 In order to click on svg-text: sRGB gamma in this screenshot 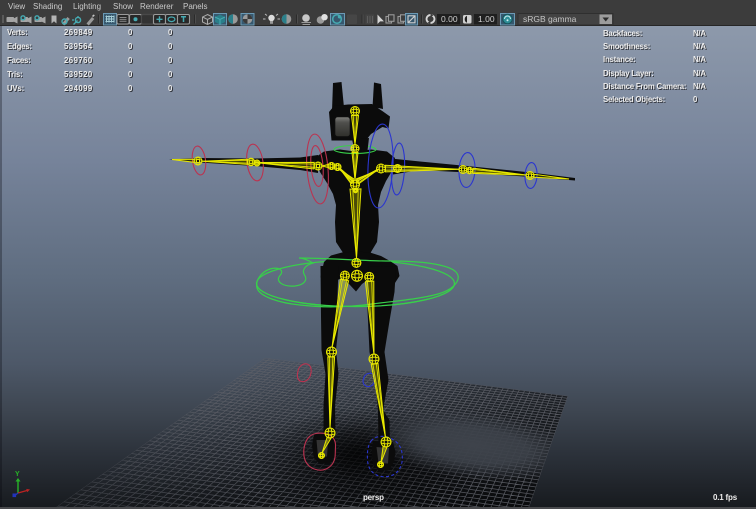, I will do `click(550, 19)`.